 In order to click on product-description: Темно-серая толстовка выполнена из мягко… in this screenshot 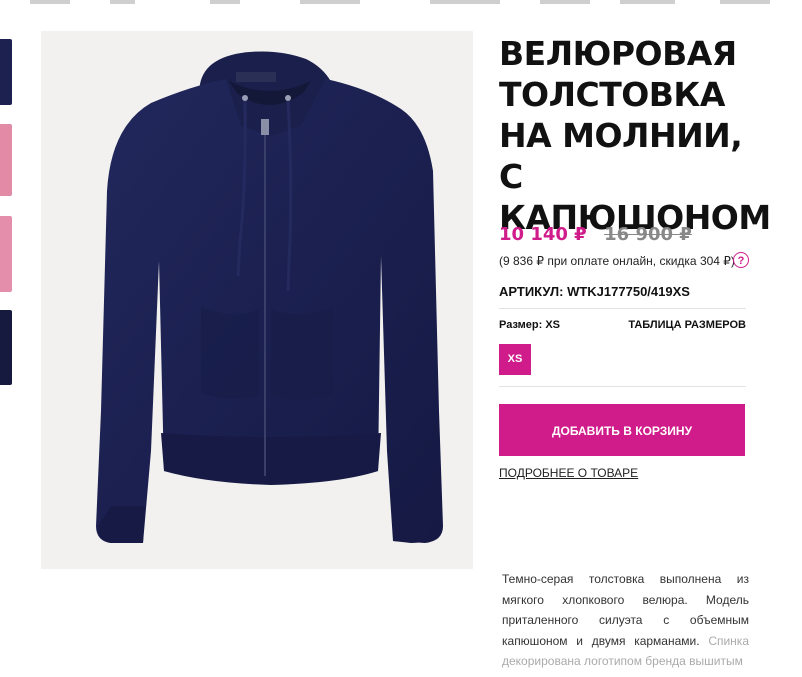, I will do `click(625, 620)`.